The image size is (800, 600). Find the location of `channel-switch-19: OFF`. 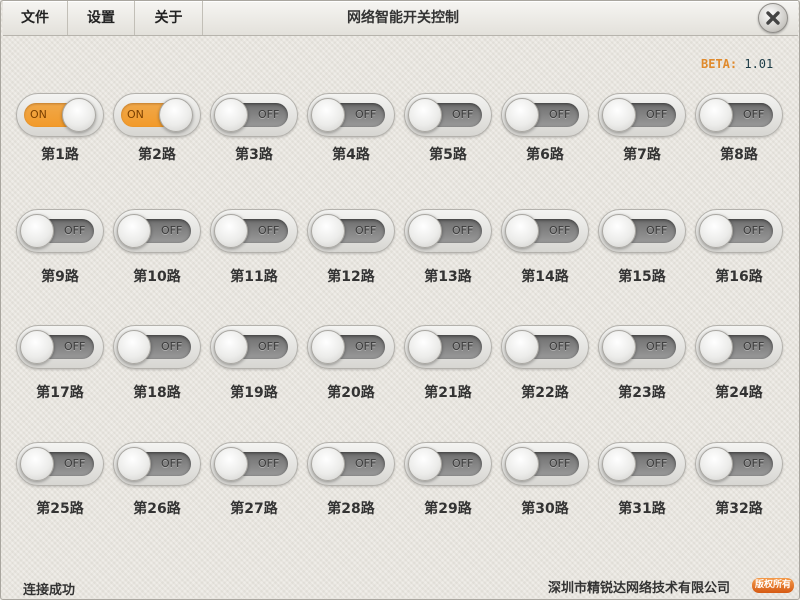

channel-switch-19: OFF is located at coordinates (254, 347).